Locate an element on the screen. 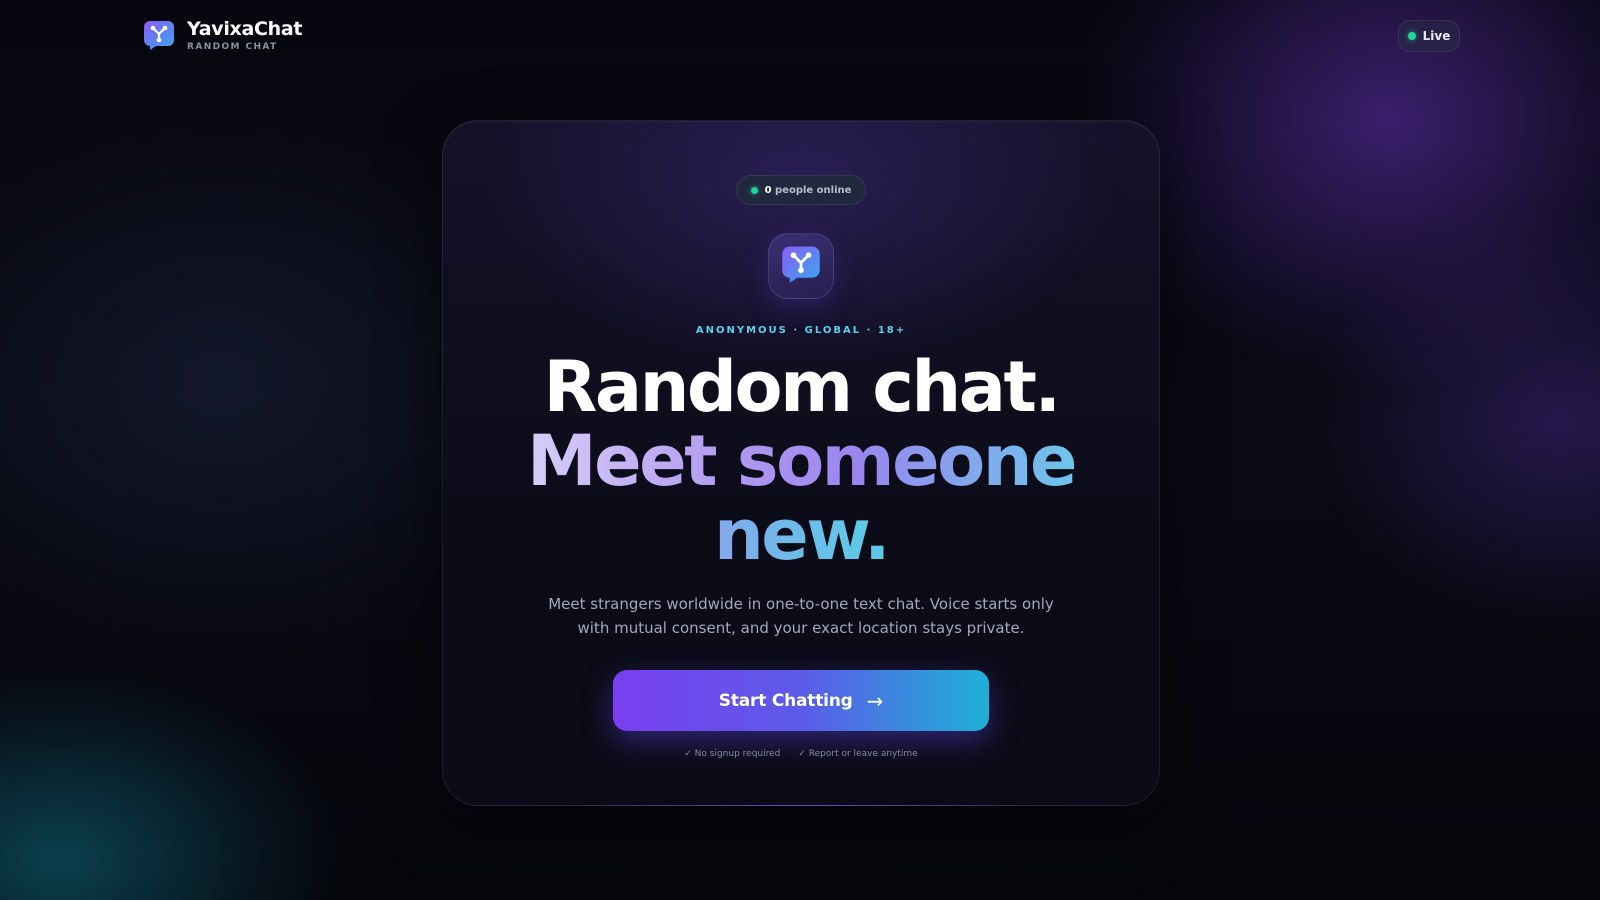  tagline: ANONYMOUS · GLOBAL · 18+ is located at coordinates (801, 330).